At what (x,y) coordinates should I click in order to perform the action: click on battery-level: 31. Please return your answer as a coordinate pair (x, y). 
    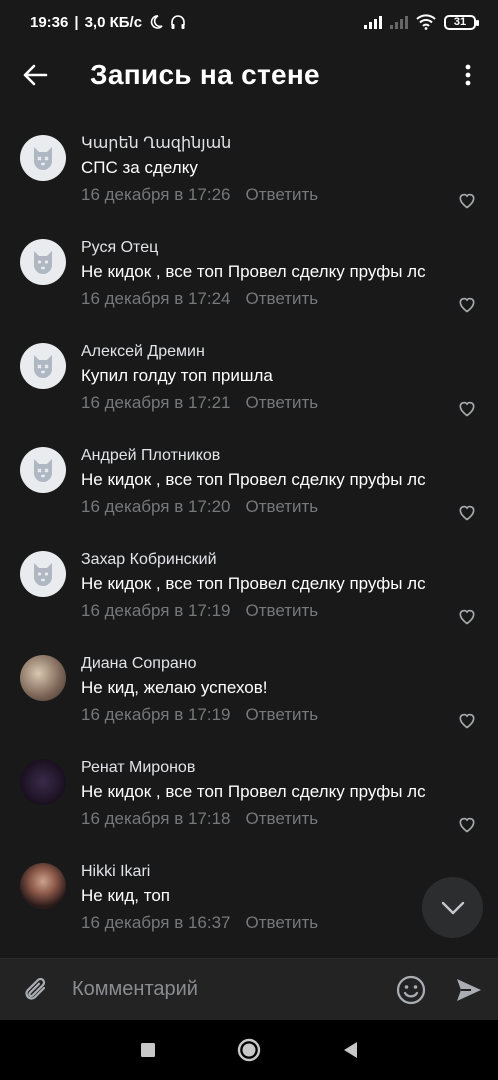
    Looking at the image, I should click on (460, 21).